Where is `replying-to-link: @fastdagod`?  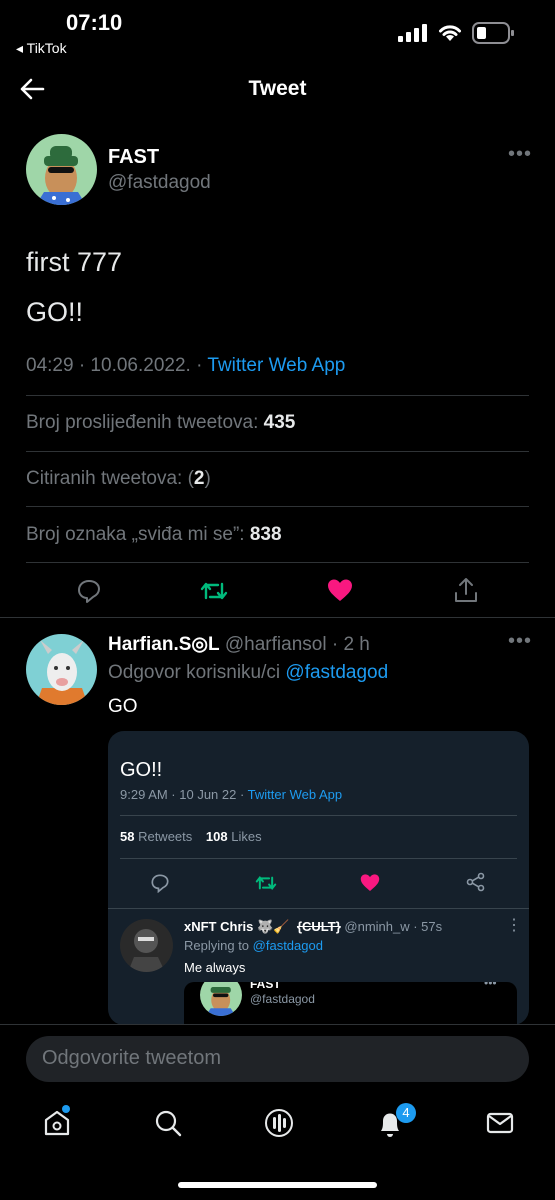 replying-to-link: @fastdagod is located at coordinates (336, 672).